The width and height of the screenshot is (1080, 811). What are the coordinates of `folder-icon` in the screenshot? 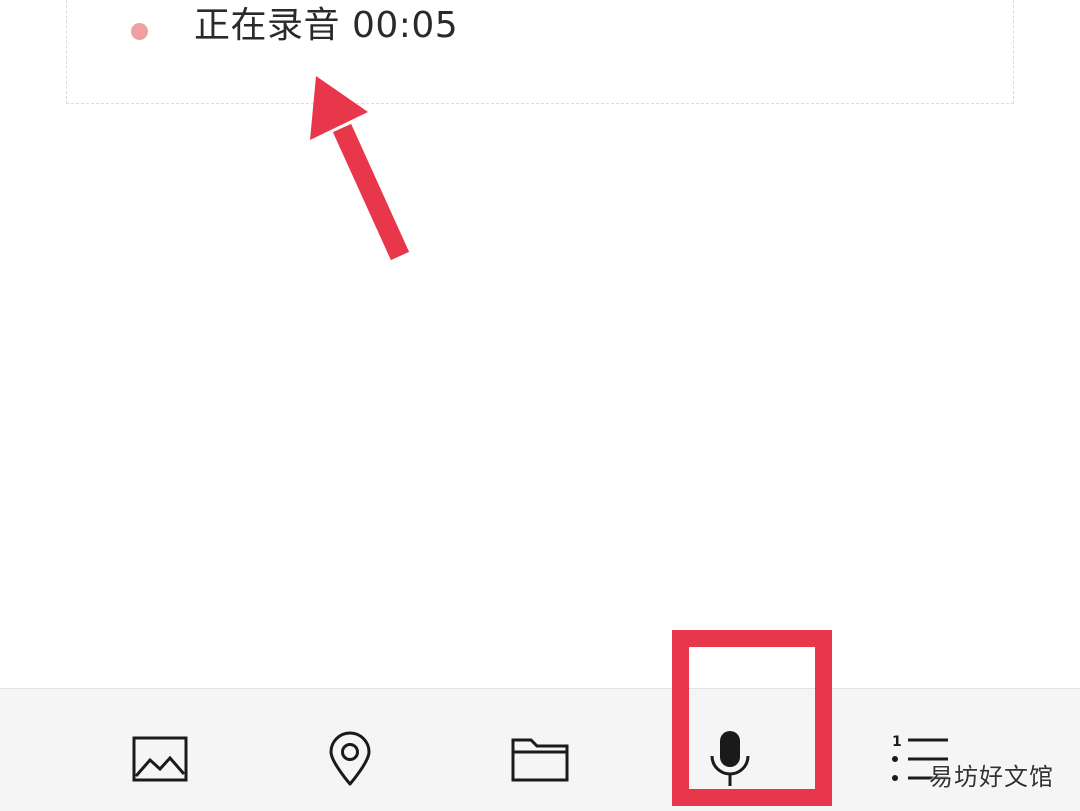 It's located at (540, 760).